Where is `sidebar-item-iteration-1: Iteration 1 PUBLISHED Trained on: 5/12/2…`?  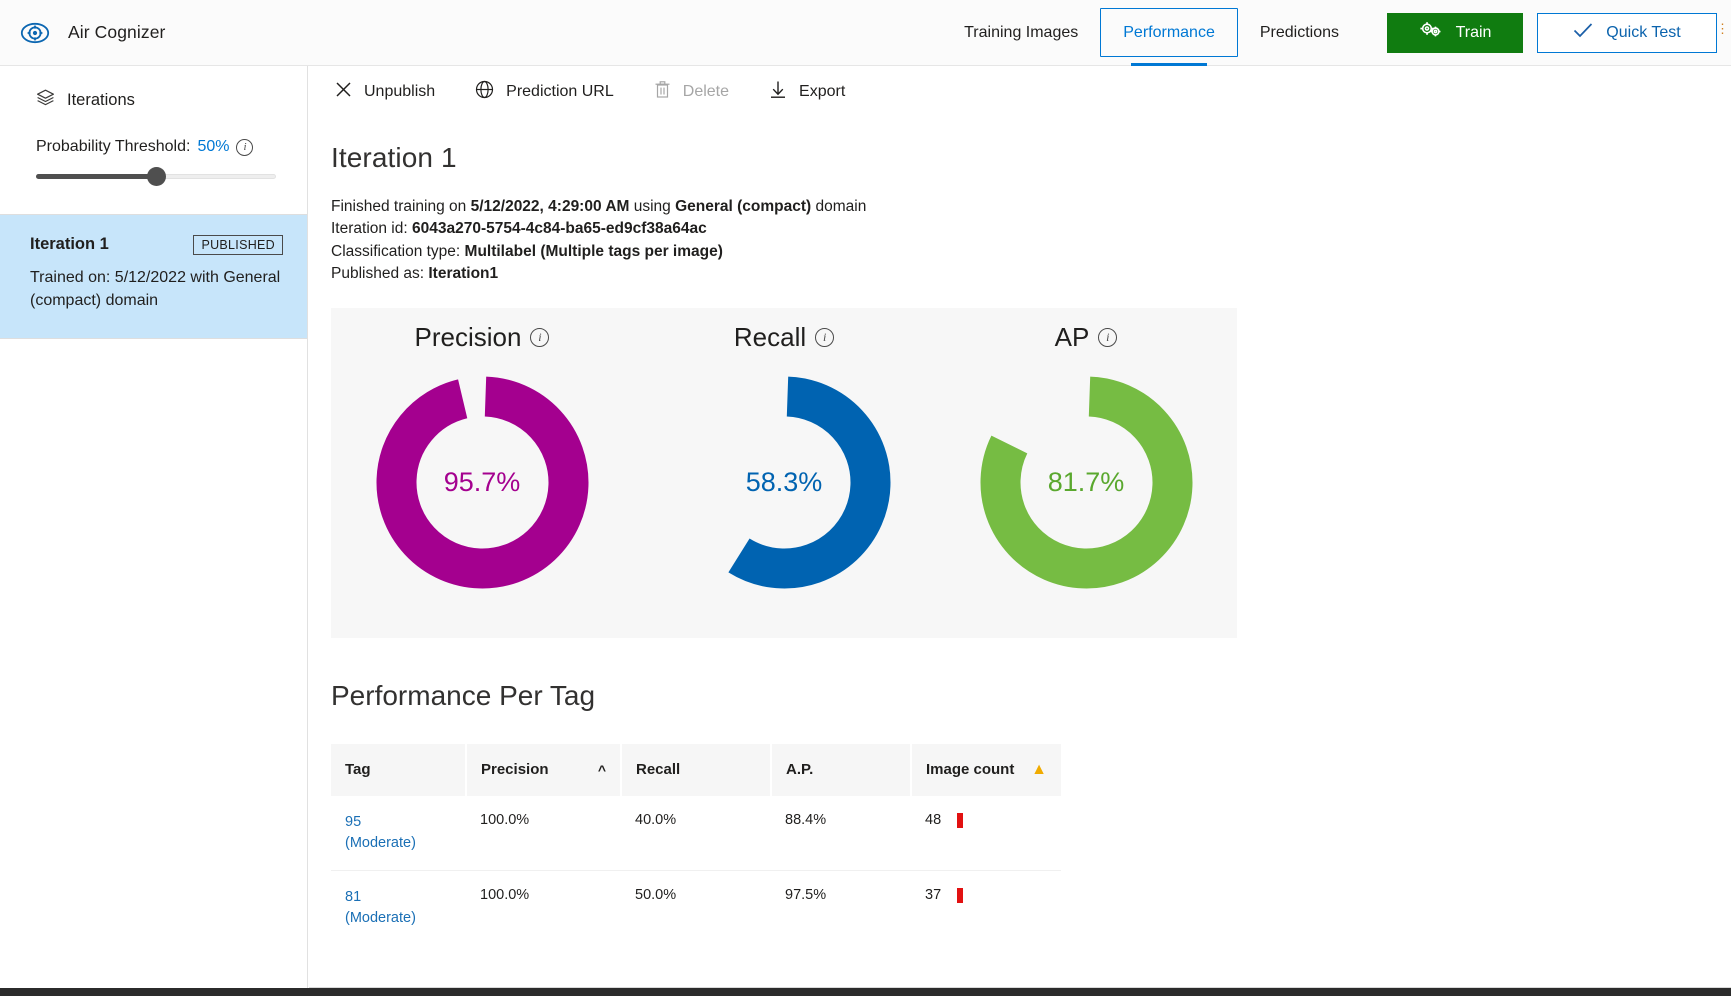 sidebar-item-iteration-1: Iteration 1 PUBLISHED Trained on: 5/12/2… is located at coordinates (153, 277).